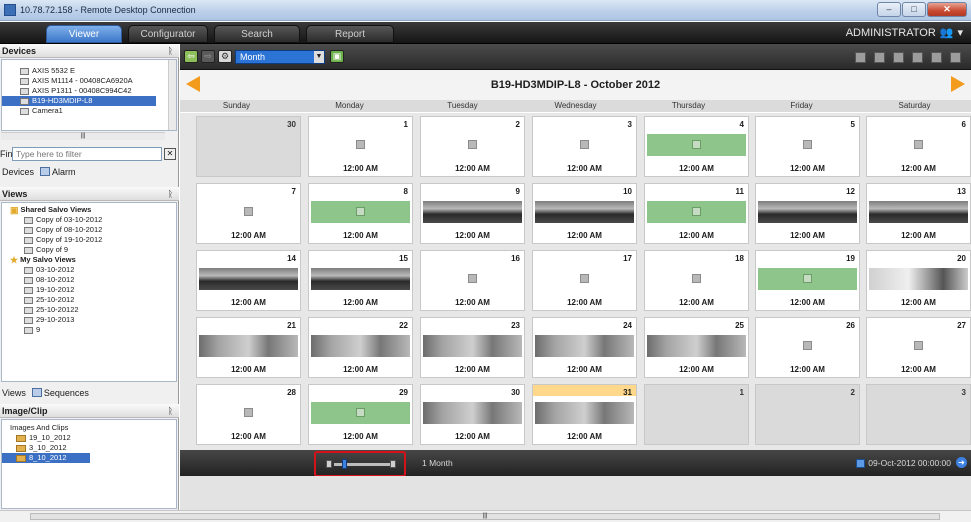  What do you see at coordinates (89, 428) in the screenshot?
I see `clips-root: Images And Clips` at bounding box center [89, 428].